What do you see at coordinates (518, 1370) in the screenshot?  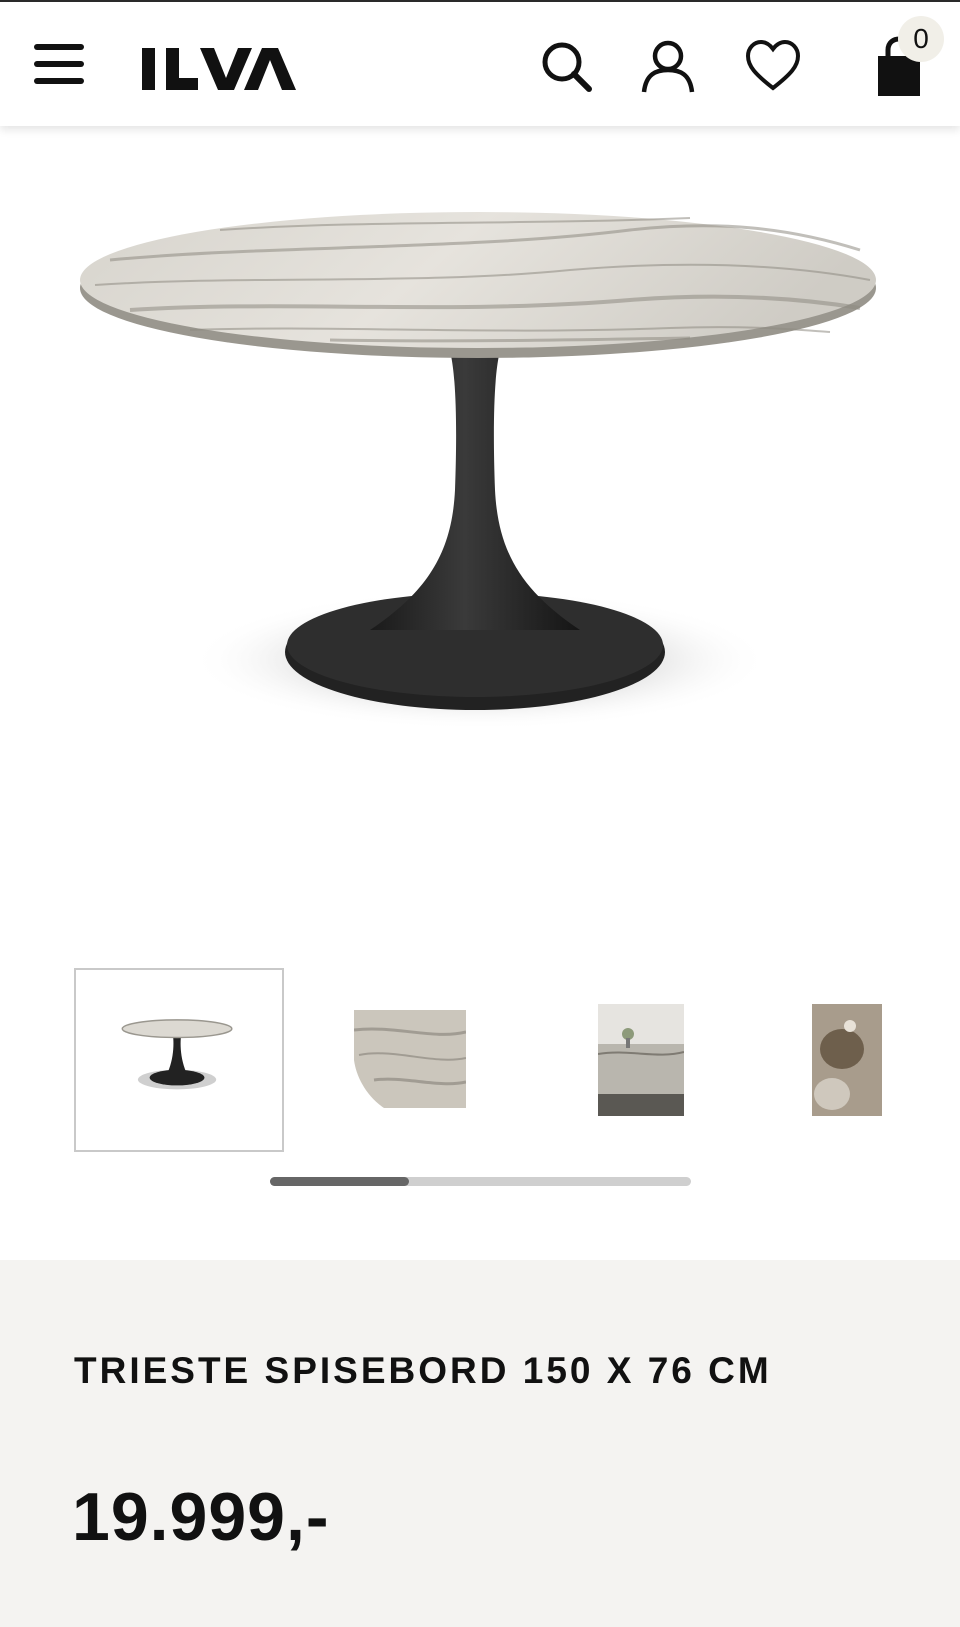 I see `product-name: SPISEBORD 150 X 76 CM` at bounding box center [518, 1370].